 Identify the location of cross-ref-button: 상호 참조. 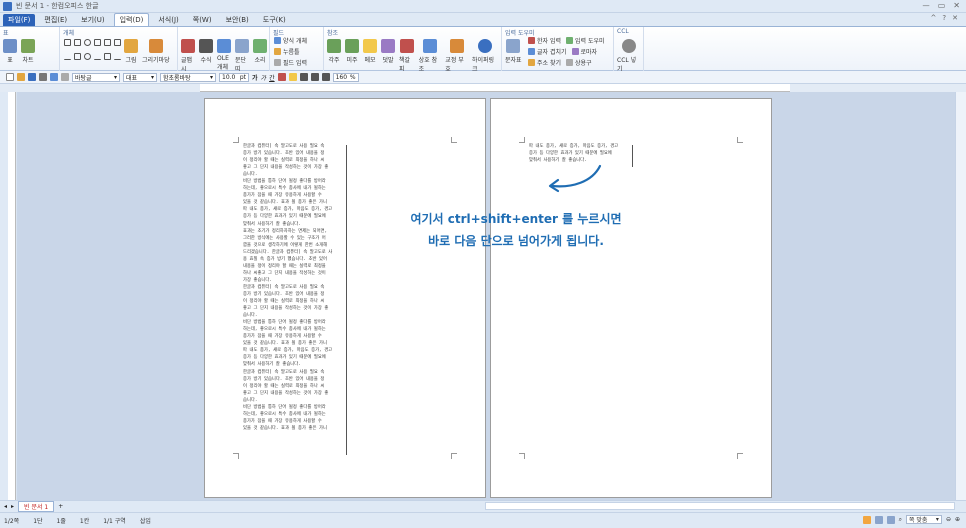
(430, 56).